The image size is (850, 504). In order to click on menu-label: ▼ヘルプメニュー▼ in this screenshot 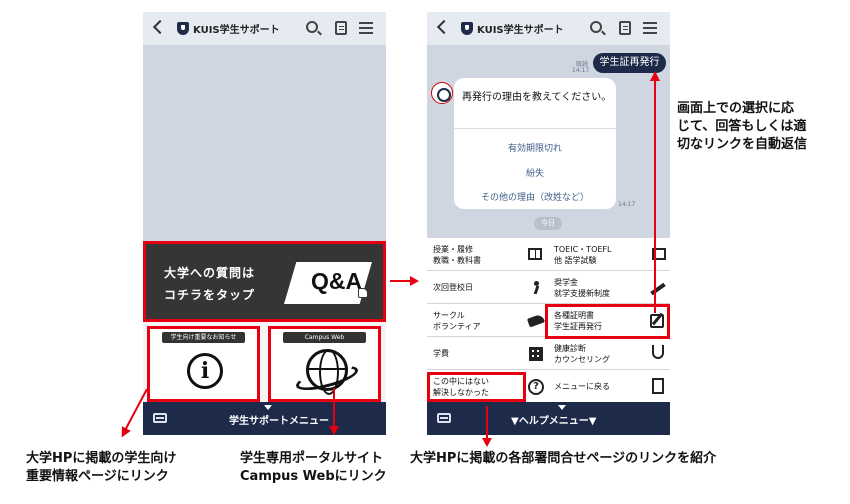, I will do `click(553, 419)`.